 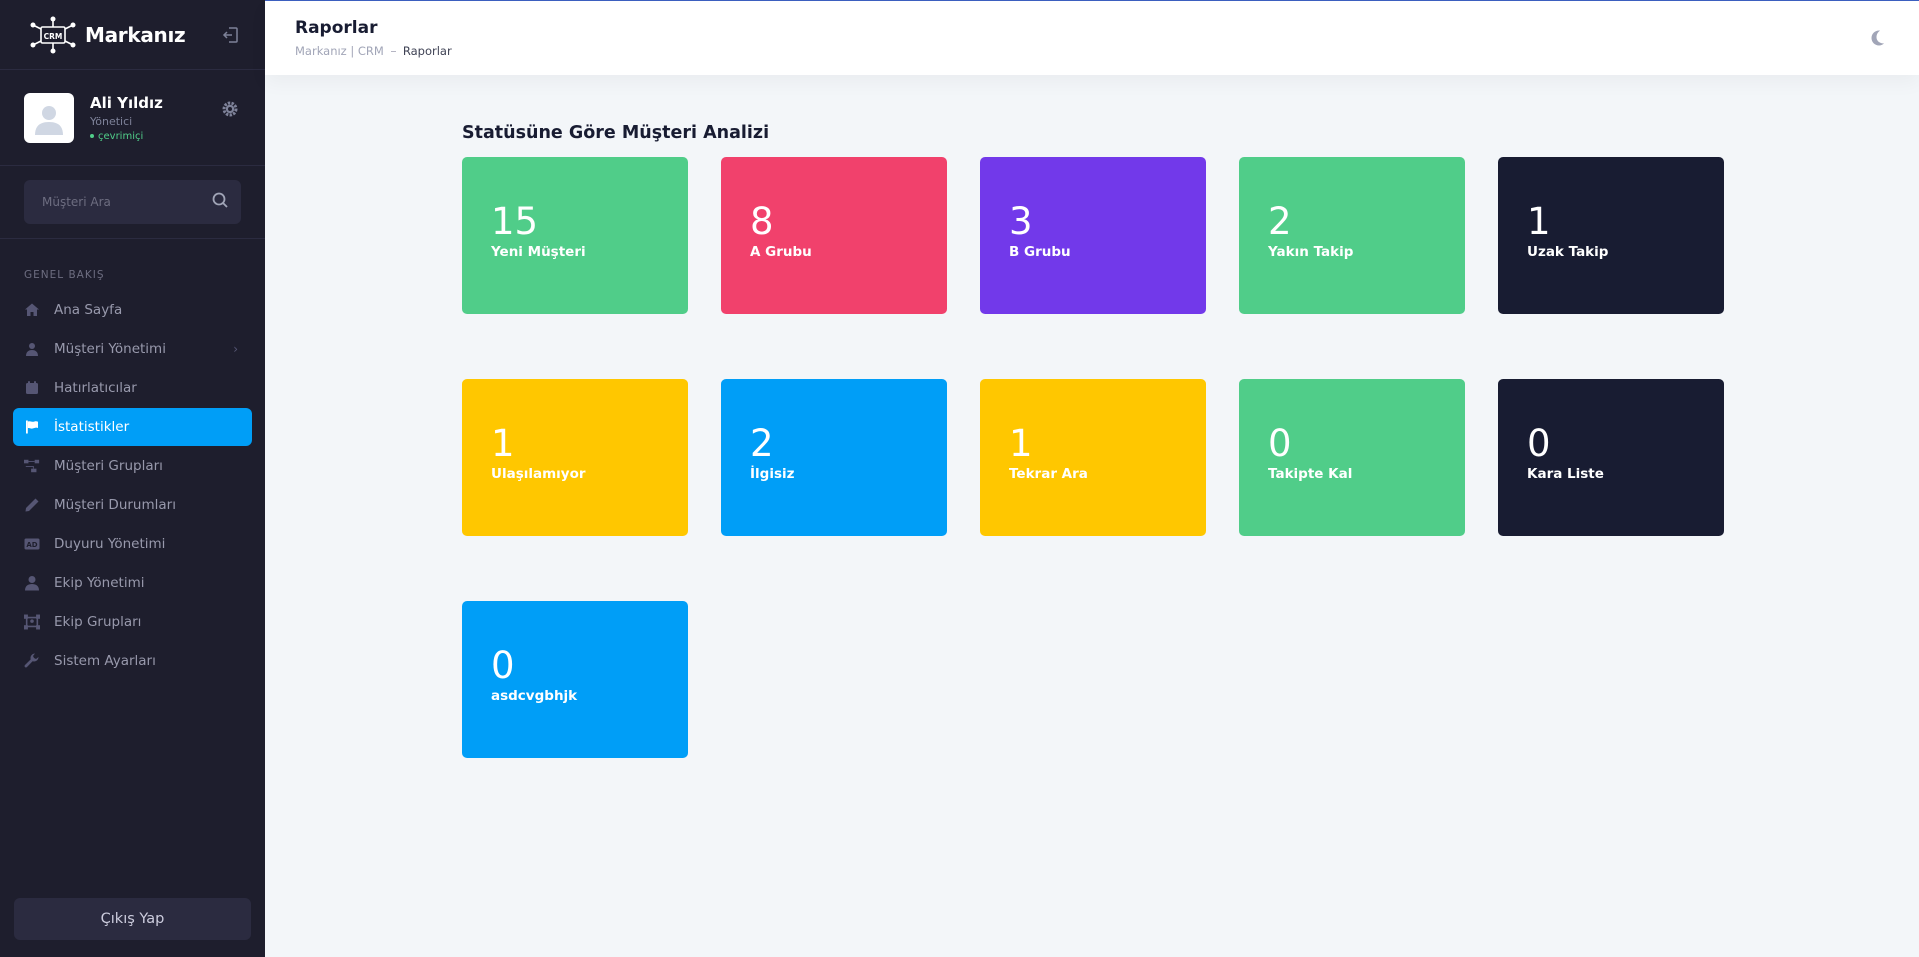 What do you see at coordinates (92, 136) in the screenshot?
I see `status-dot-icon` at bounding box center [92, 136].